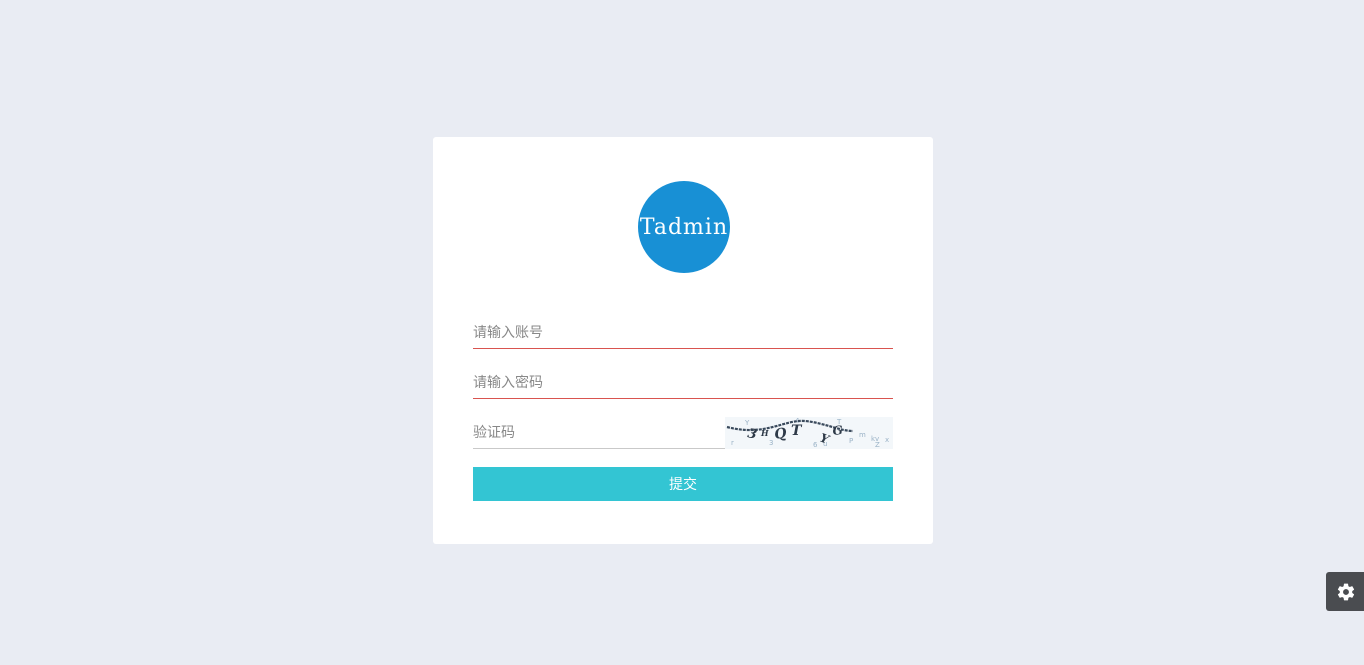 The image size is (1364, 665). What do you see at coordinates (877, 445) in the screenshot?
I see `svg-text: Z` at bounding box center [877, 445].